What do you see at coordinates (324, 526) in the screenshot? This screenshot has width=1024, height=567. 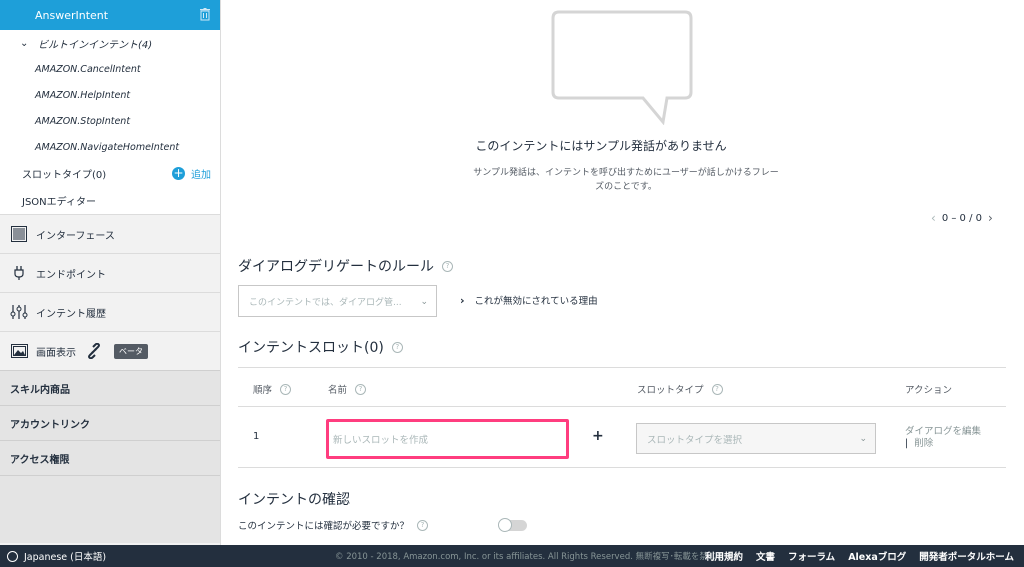 I see `confirmation-question-label: このインテントには確認が必要ですか？` at bounding box center [324, 526].